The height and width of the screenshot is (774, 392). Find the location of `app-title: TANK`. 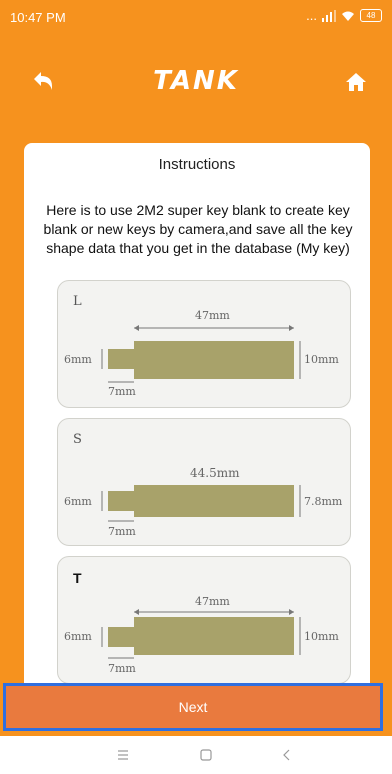

app-title: TANK is located at coordinates (196, 81).